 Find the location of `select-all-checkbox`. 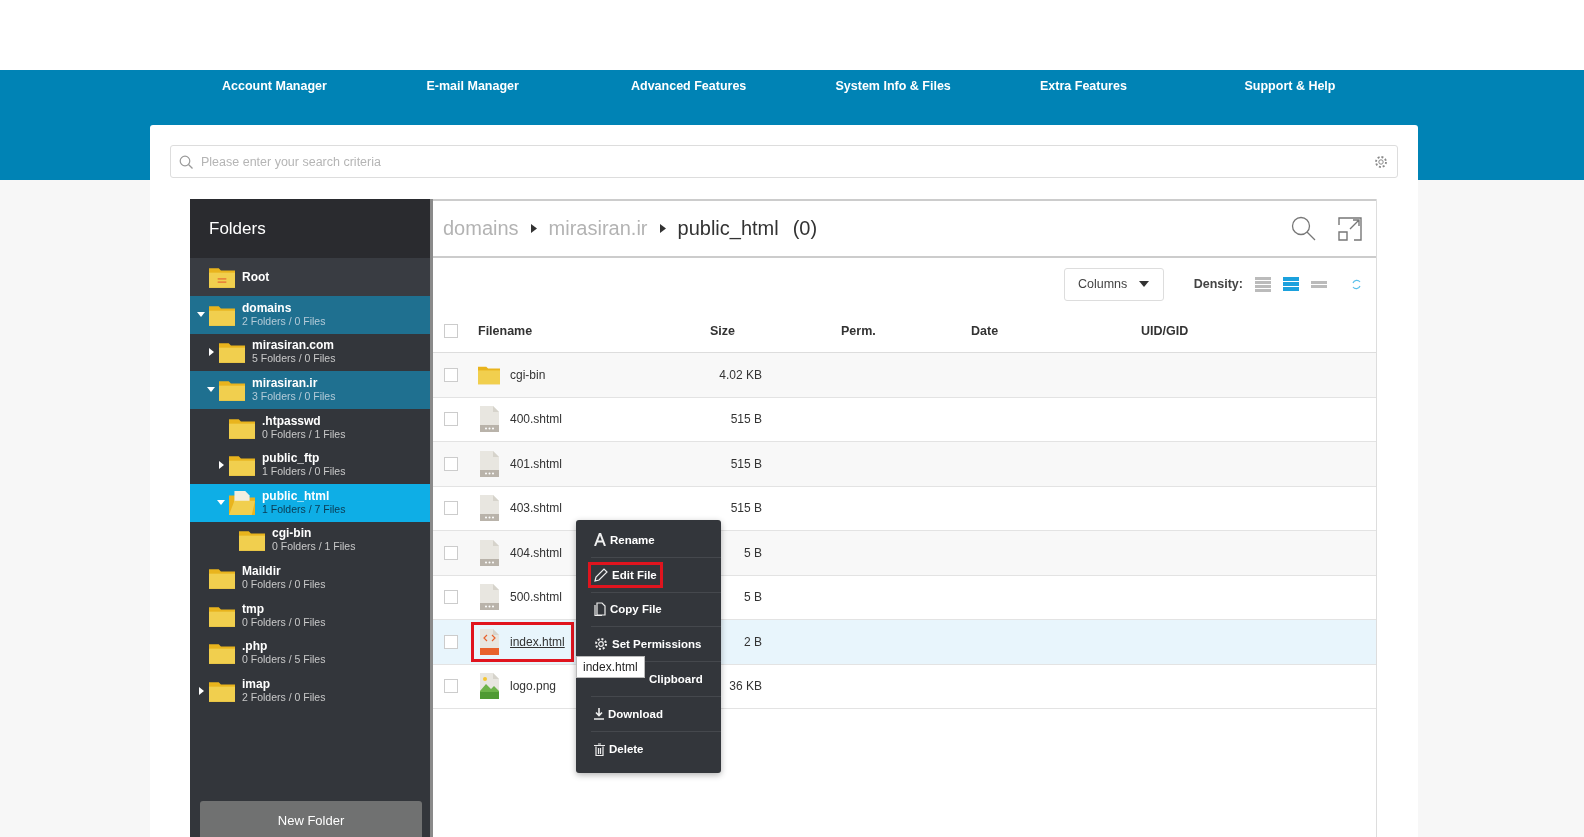

select-all-checkbox is located at coordinates (451, 331).